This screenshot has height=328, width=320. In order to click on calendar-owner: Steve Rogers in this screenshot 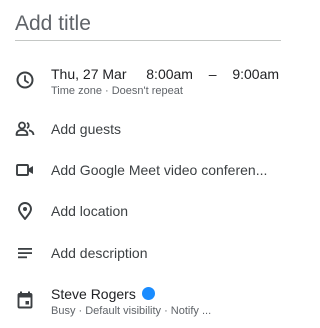, I will do `click(103, 294)`.